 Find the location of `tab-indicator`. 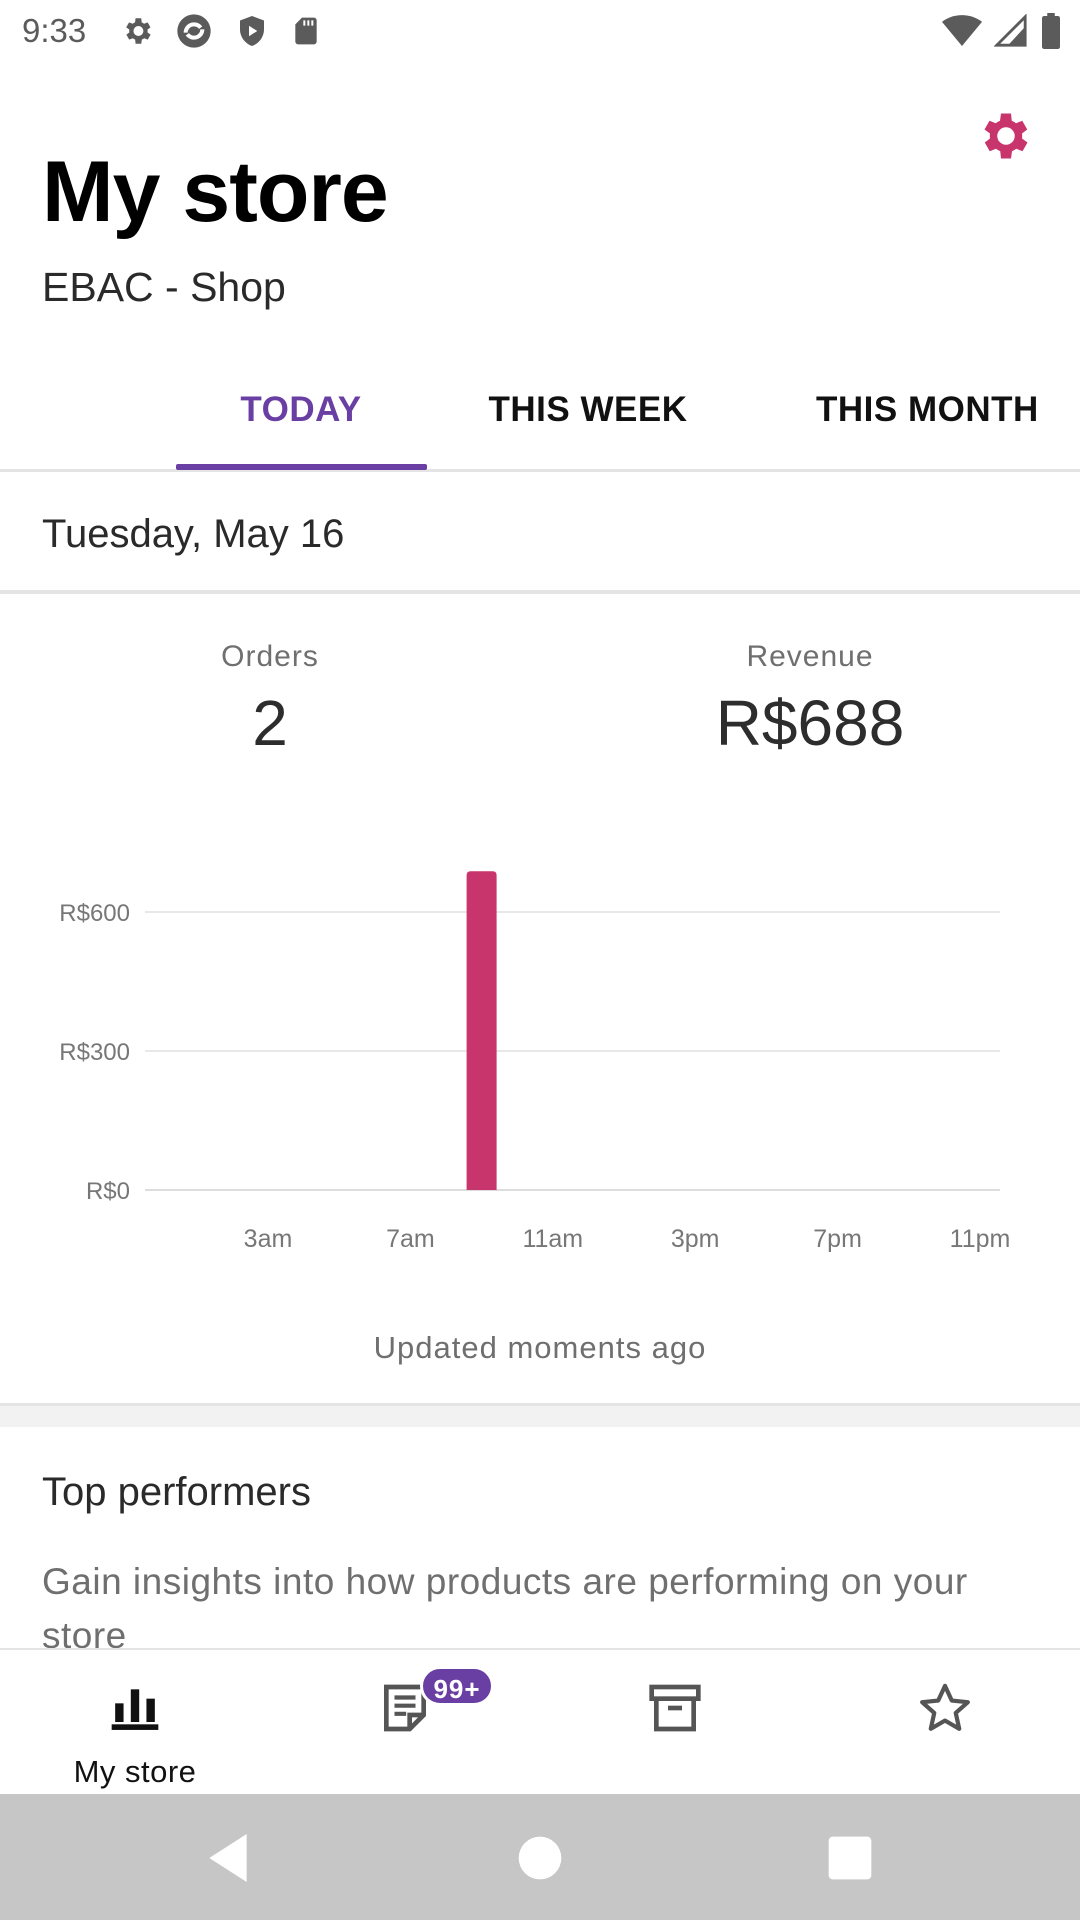

tab-indicator is located at coordinates (301, 467).